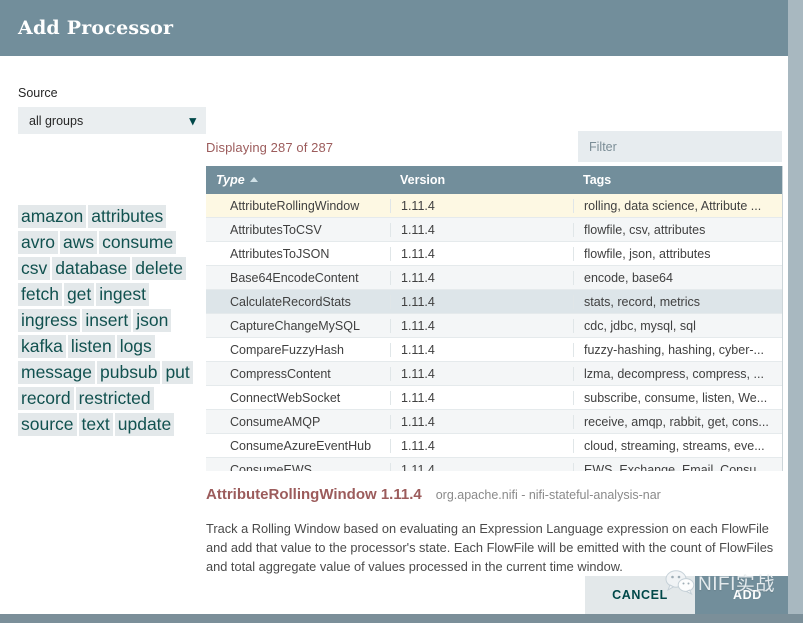 The width and height of the screenshot is (803, 623). Describe the element at coordinates (49, 320) in the screenshot. I see `tag-chip: ingress` at that location.